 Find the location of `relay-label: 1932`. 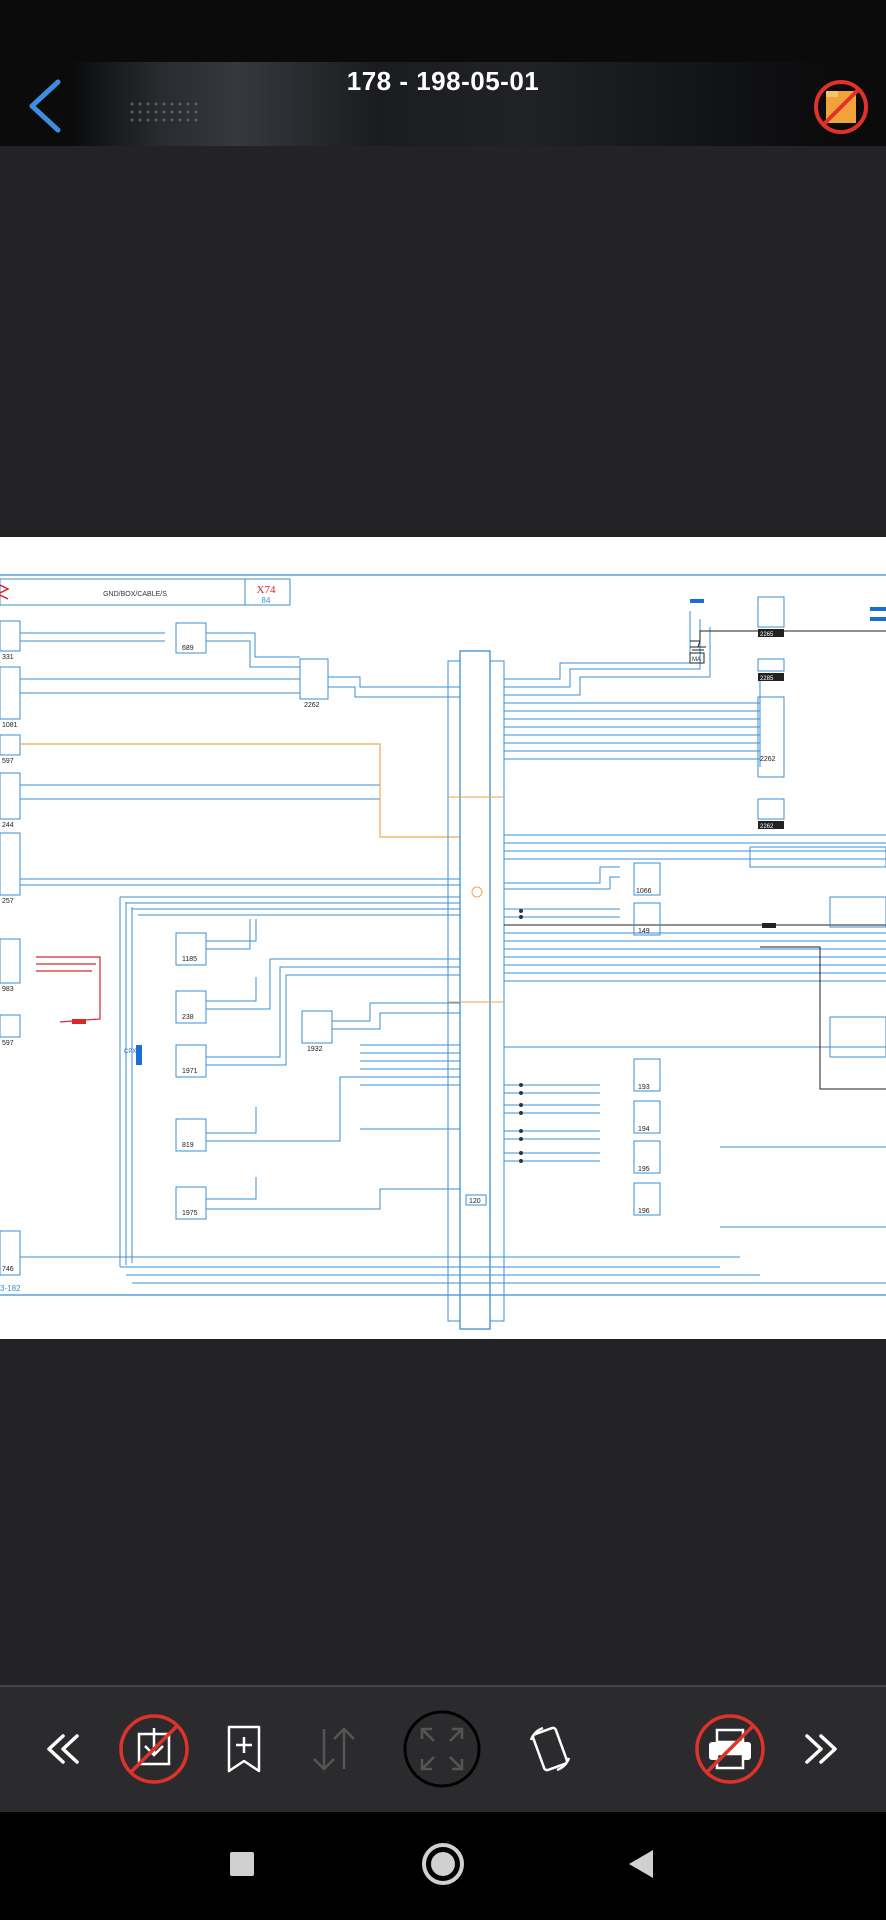

relay-label: 1932 is located at coordinates (315, 1049).